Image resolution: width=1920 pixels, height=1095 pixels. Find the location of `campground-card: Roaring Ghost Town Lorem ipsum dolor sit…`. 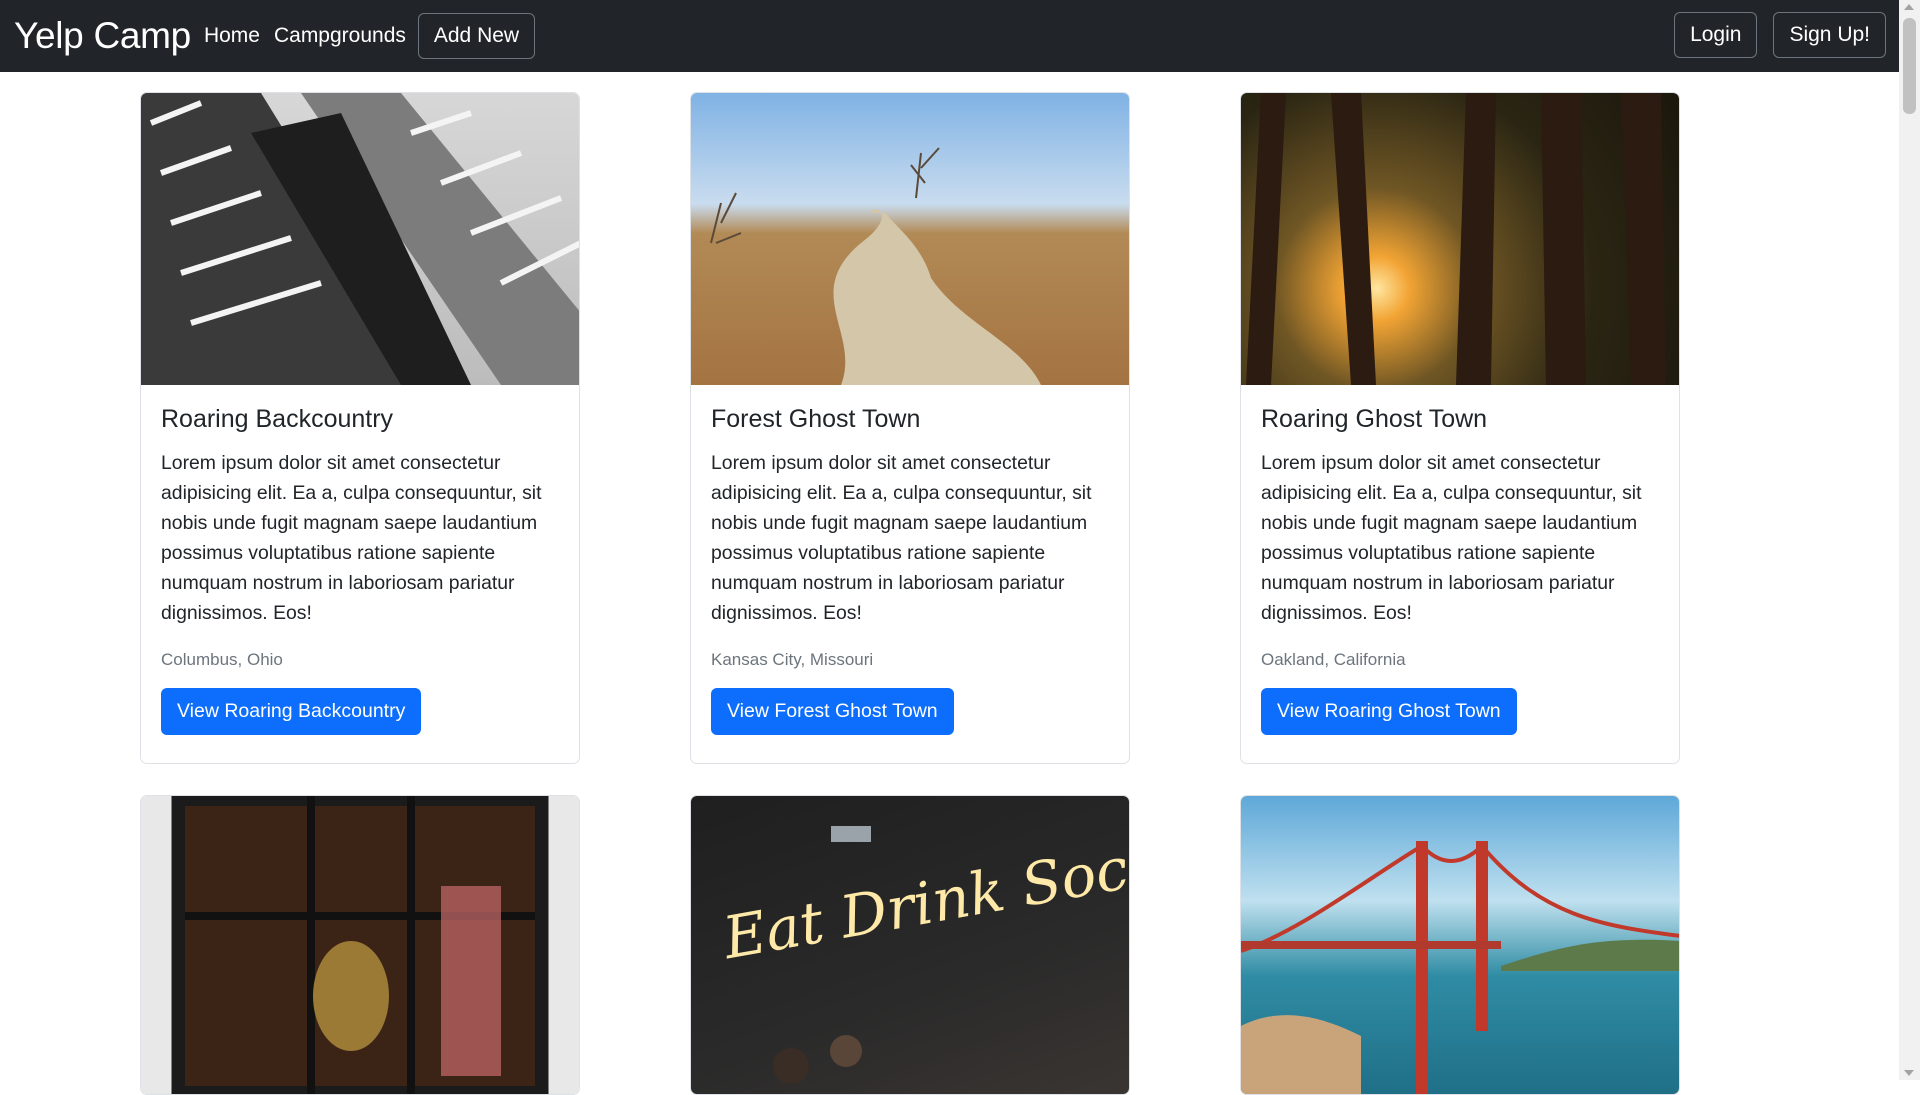

campground-card: Roaring Ghost Town Lorem ipsum dolor sit… is located at coordinates (1460, 428).